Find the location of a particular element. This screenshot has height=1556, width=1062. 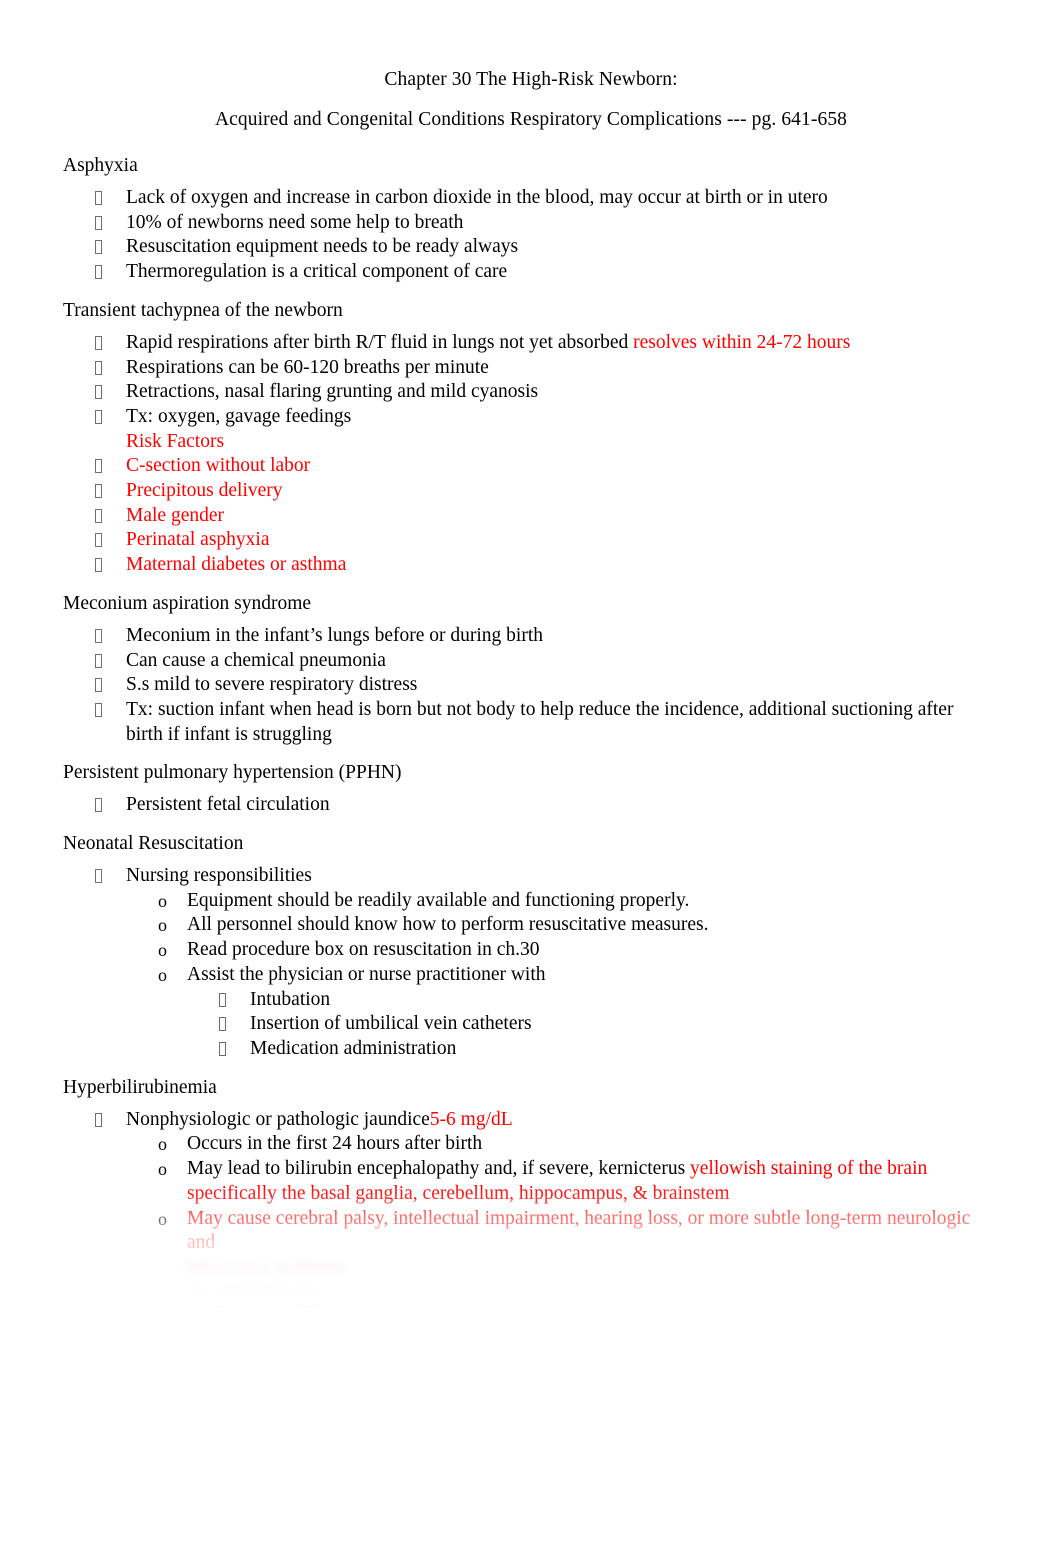

list-item-label: Nonphysiologic or pathologic jaundice is located at coordinates (278, 1119).